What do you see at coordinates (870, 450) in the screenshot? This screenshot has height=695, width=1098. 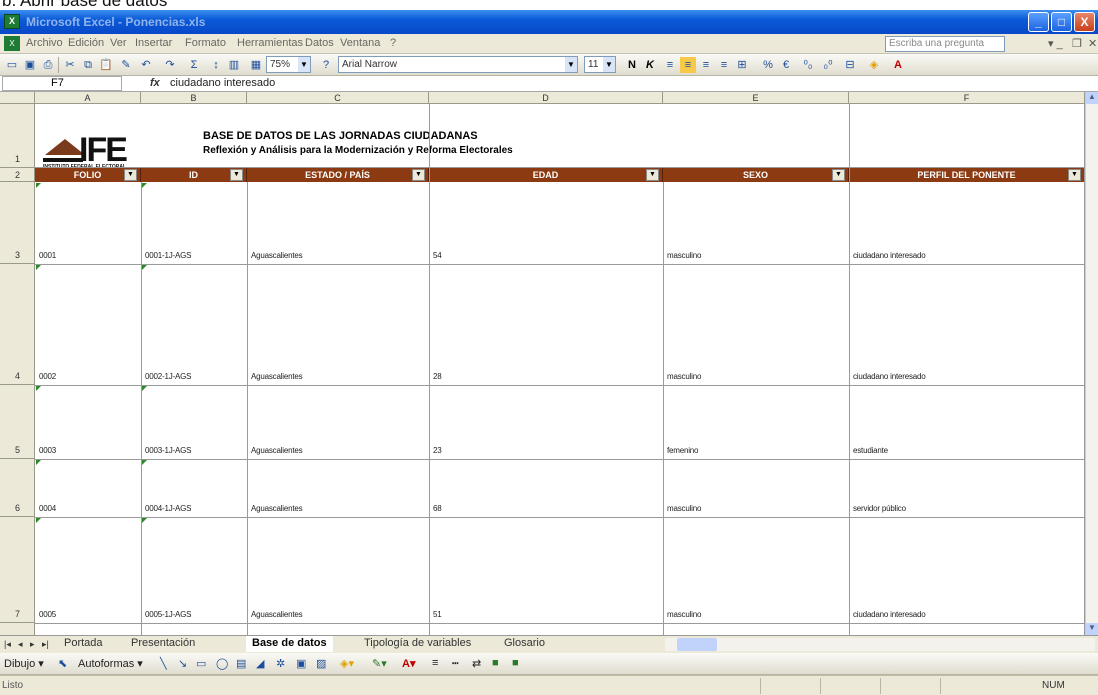 I see `cell-perfil: estudiante` at bounding box center [870, 450].